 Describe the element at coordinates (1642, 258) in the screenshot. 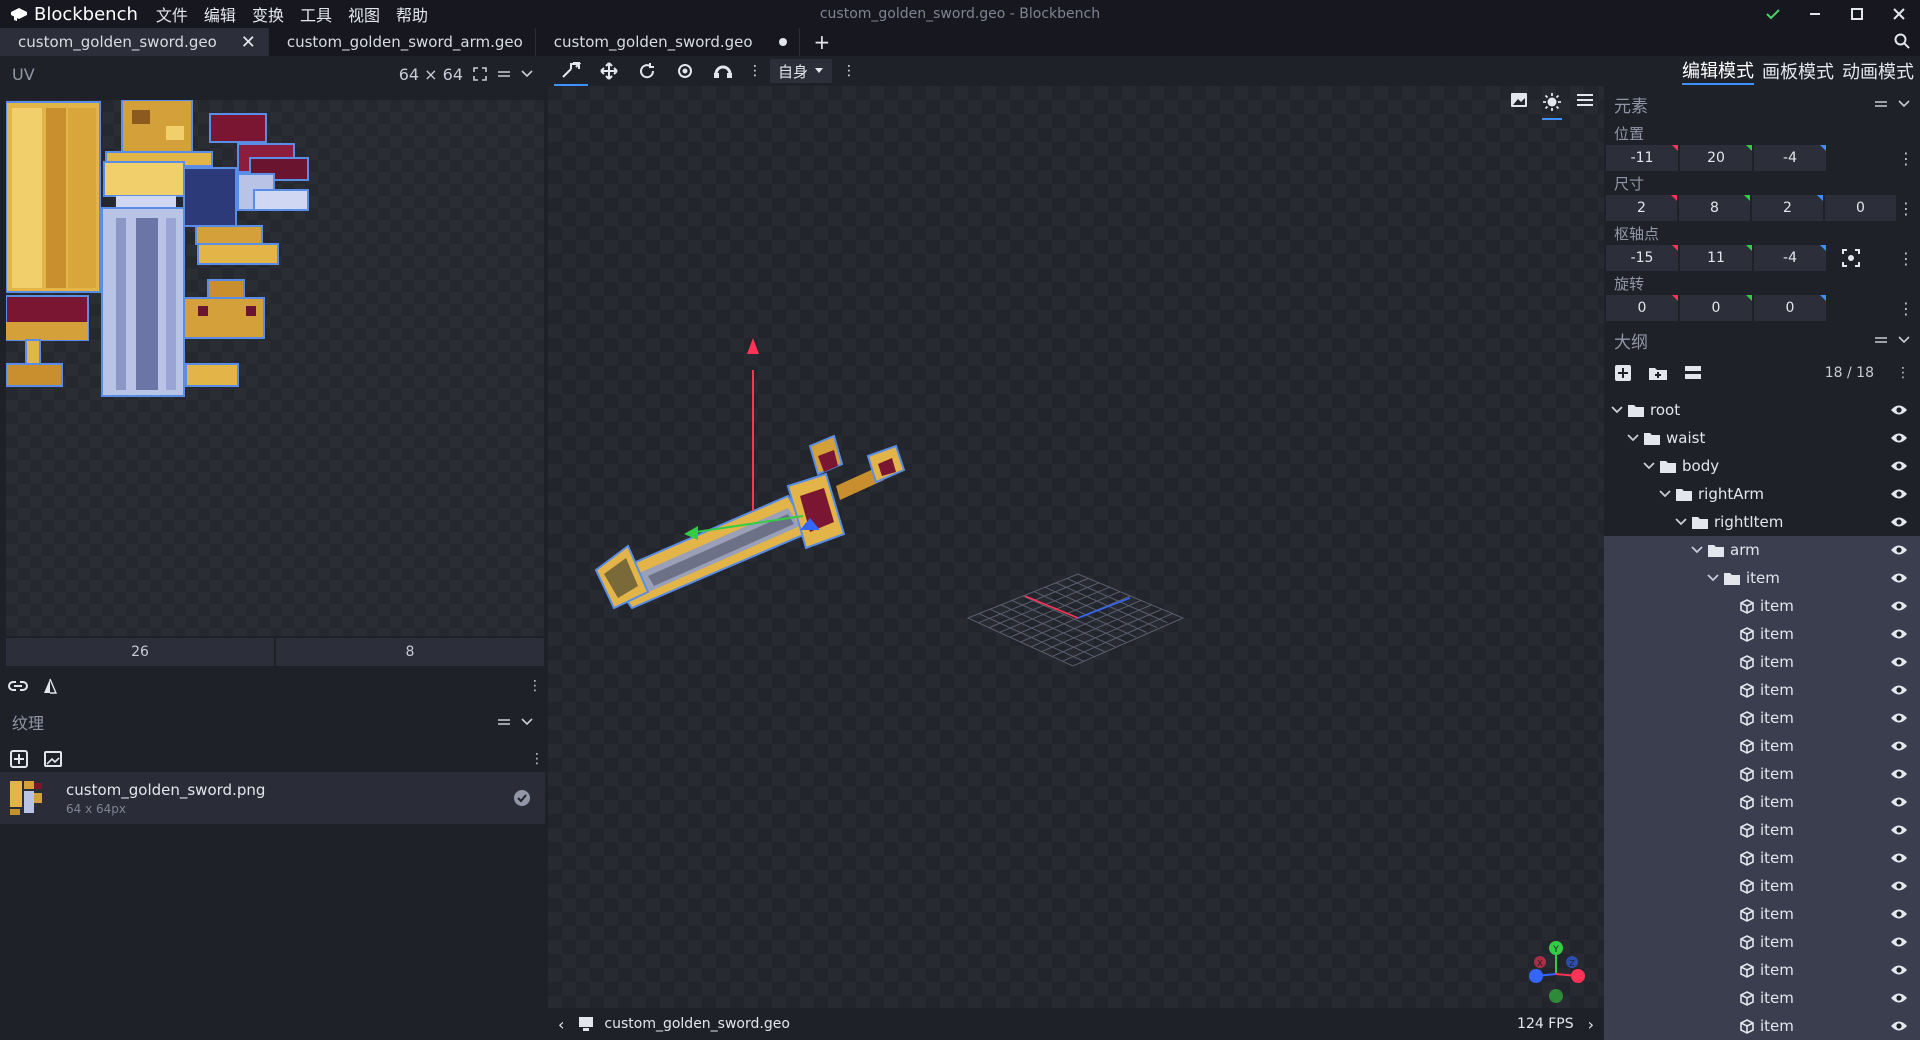

I see `pivot-x-field: -15` at that location.